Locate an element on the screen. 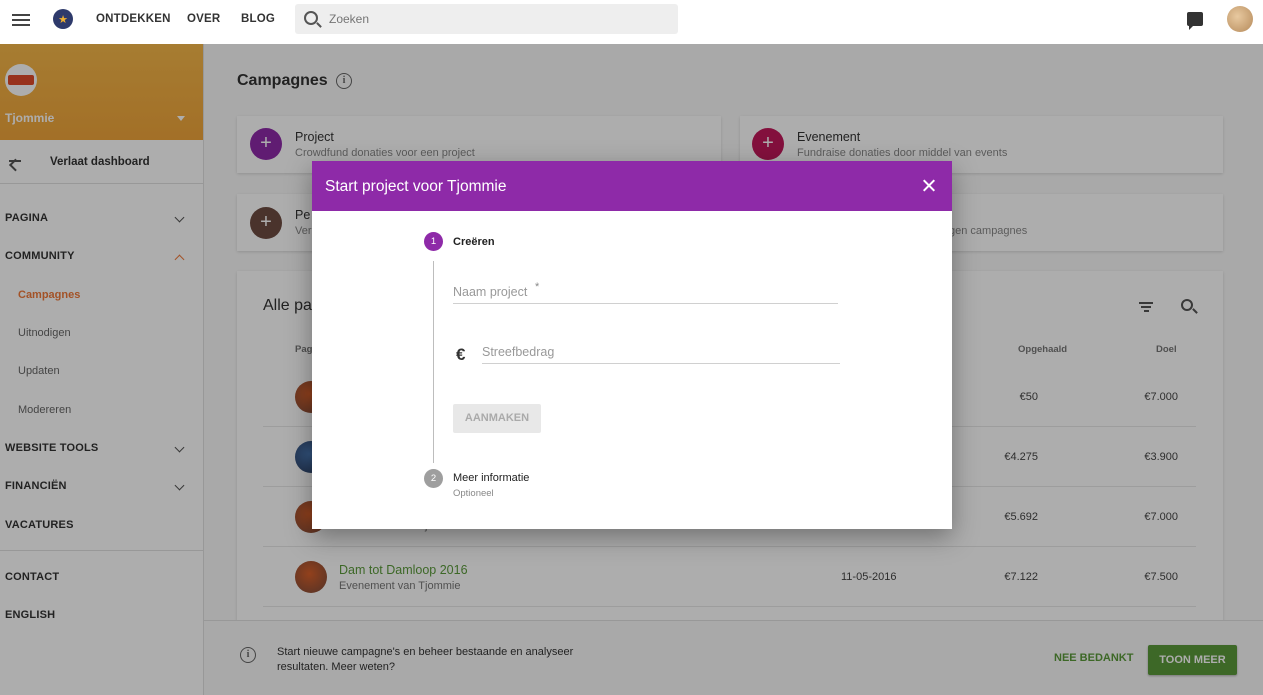 Image resolution: width=1263 pixels, height=695 pixels. stepper-connector is located at coordinates (433, 362).